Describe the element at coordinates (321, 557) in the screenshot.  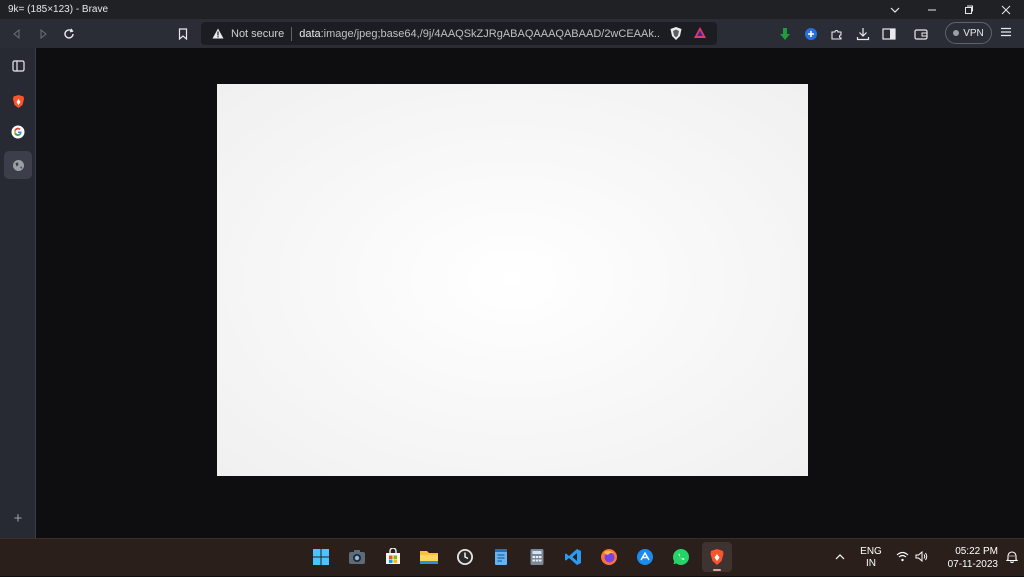
I see `windows-start-icon` at that location.